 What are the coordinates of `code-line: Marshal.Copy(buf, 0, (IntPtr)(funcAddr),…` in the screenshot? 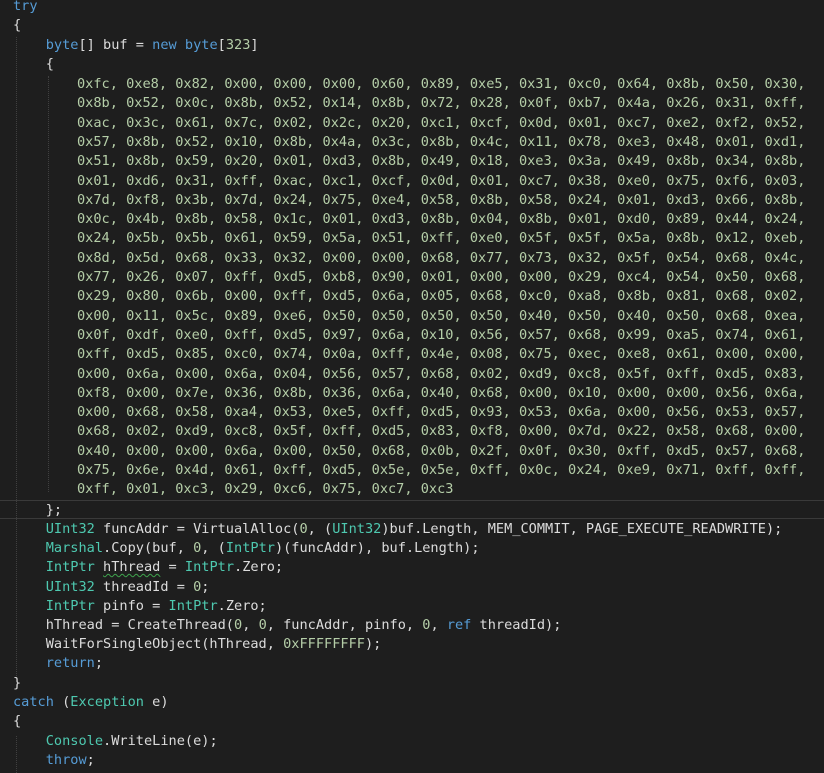 It's located at (246, 549).